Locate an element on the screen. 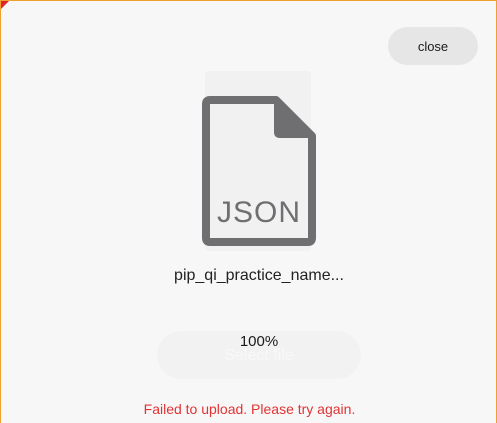  upload-progress-text: 100% is located at coordinates (259, 341).